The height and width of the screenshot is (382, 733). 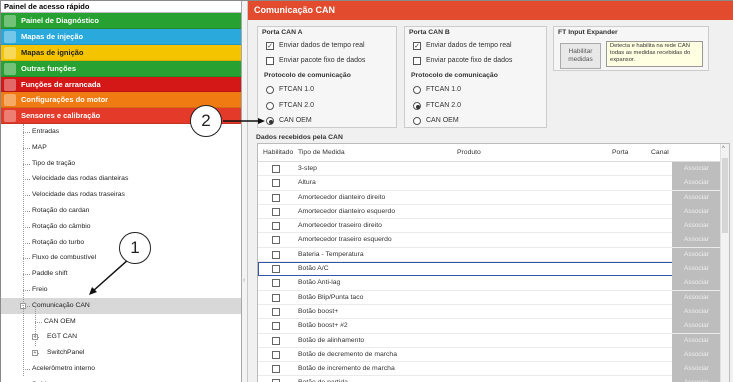 What do you see at coordinates (723, 149) in the screenshot?
I see `scroll-up-icon: ^` at bounding box center [723, 149].